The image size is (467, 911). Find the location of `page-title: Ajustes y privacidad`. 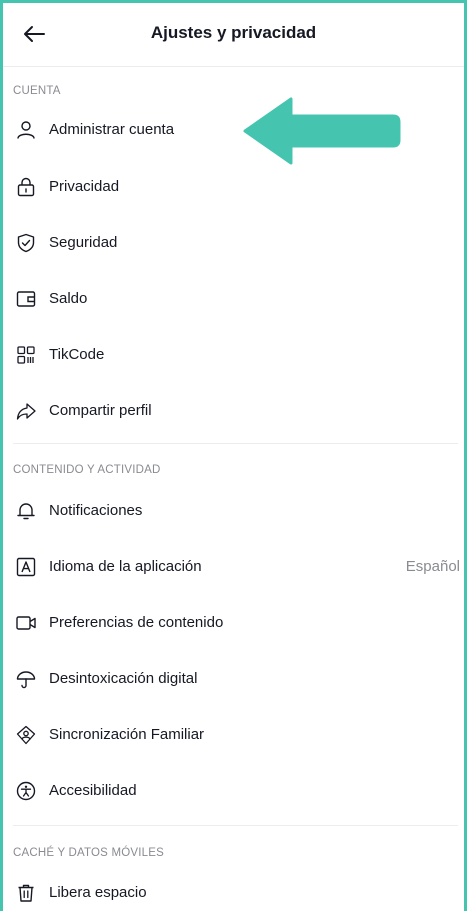

page-title: Ajustes y privacidad is located at coordinates (233, 32).